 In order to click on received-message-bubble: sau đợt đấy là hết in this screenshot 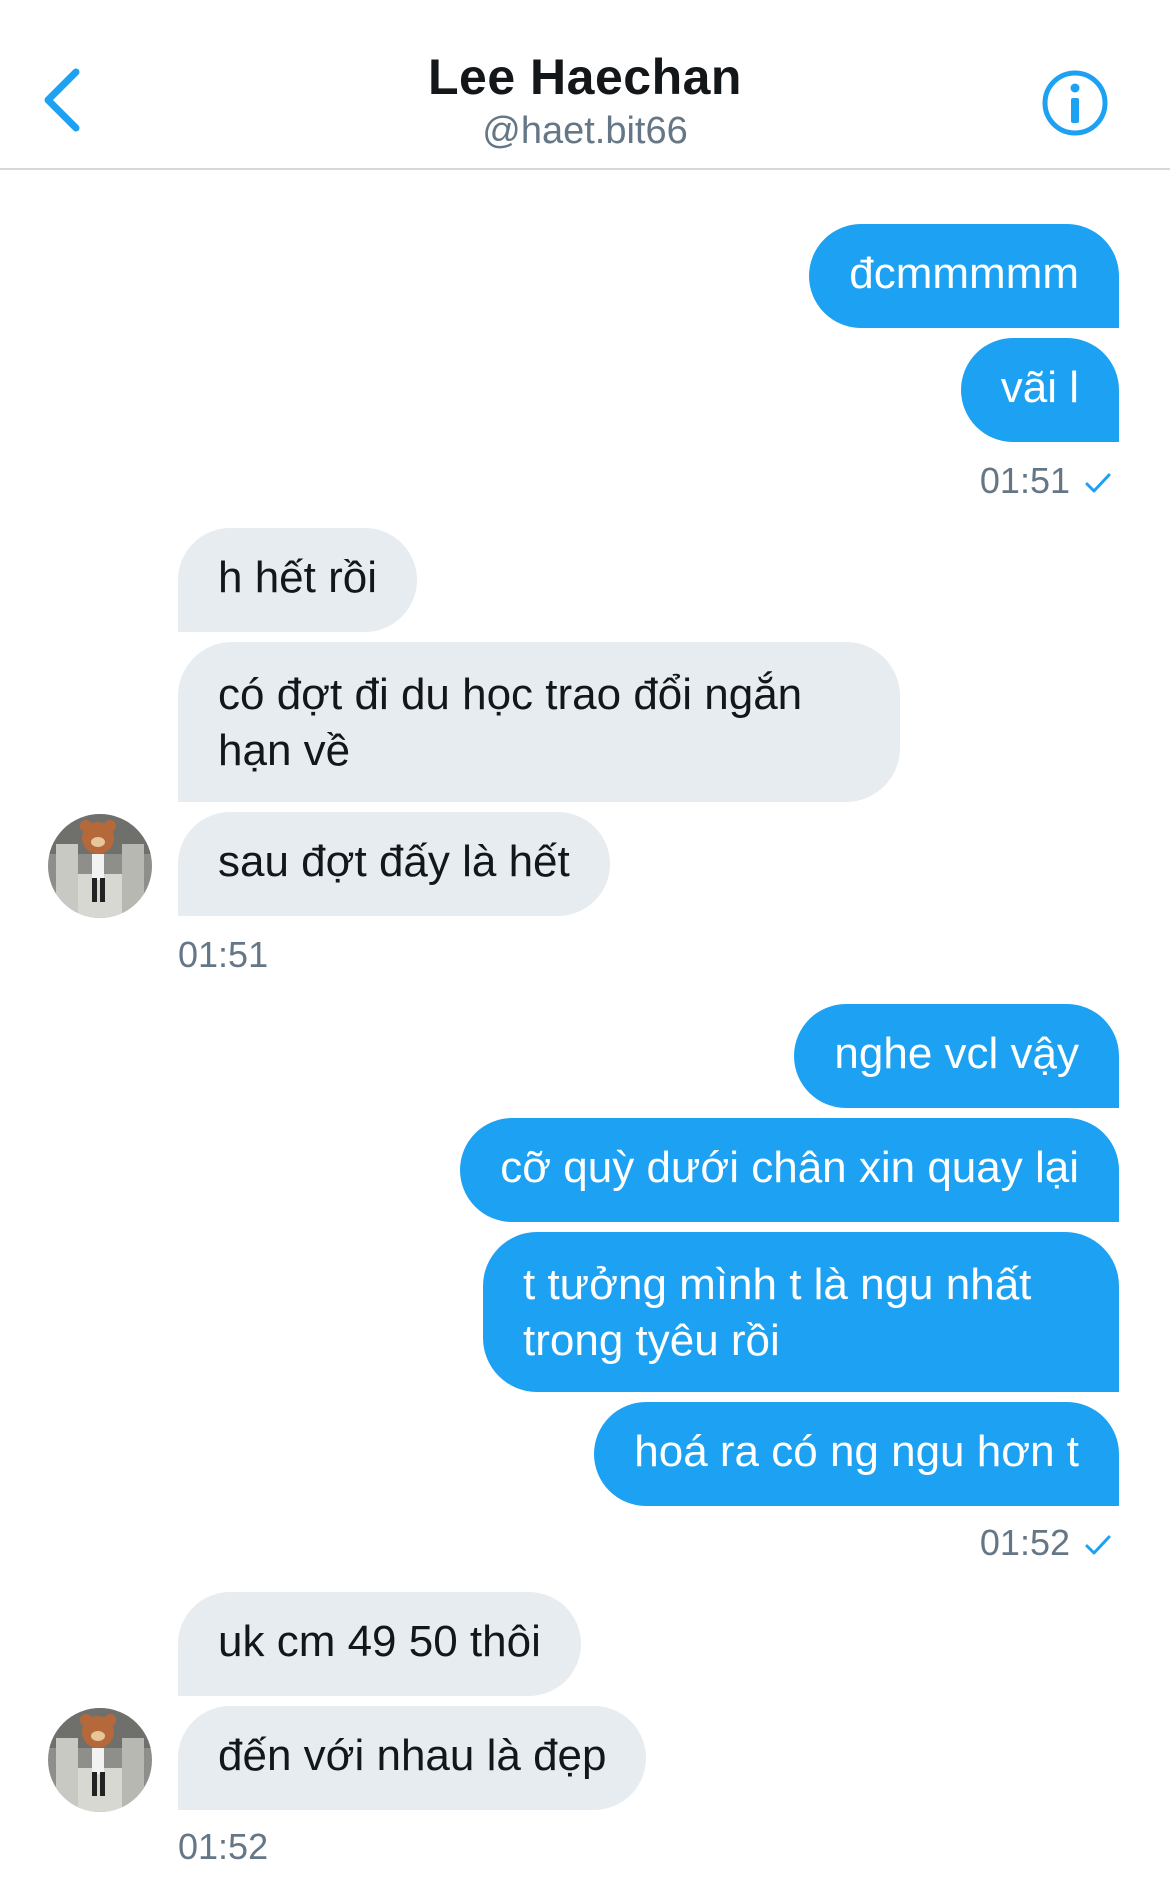, I will do `click(394, 864)`.